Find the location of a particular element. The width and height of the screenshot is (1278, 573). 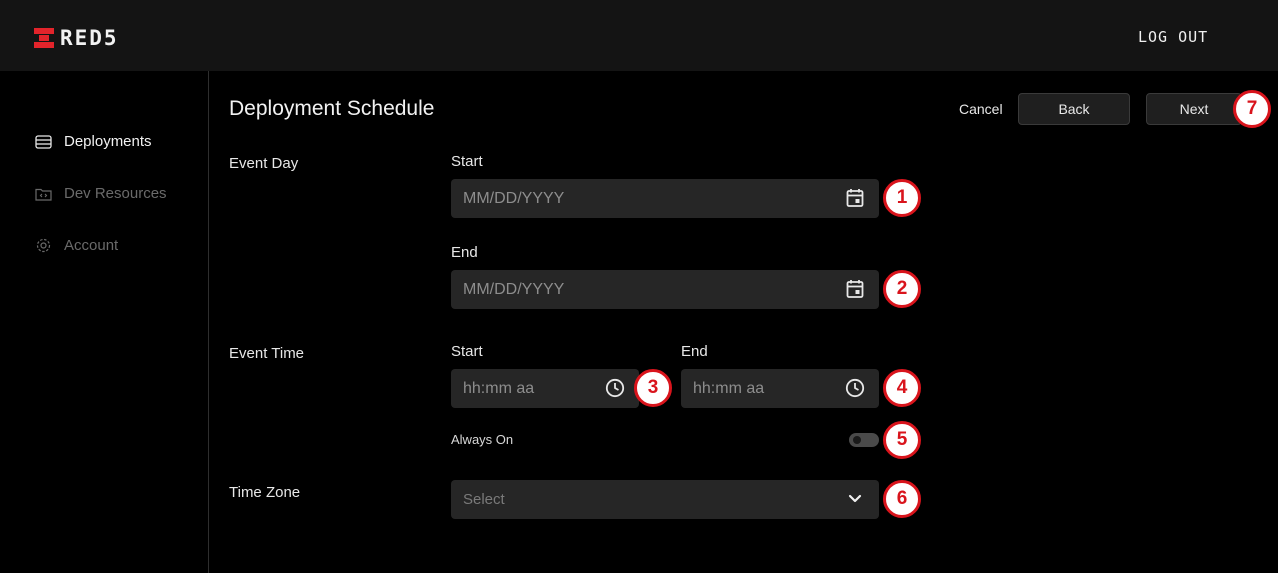

sidebar-item-label: Account is located at coordinates (91, 245).